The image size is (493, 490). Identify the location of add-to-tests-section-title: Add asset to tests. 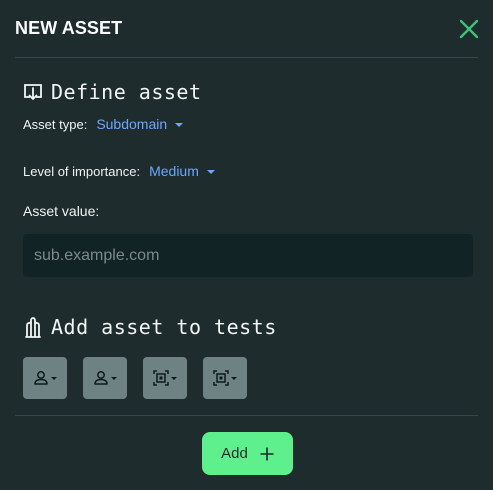
(150, 327).